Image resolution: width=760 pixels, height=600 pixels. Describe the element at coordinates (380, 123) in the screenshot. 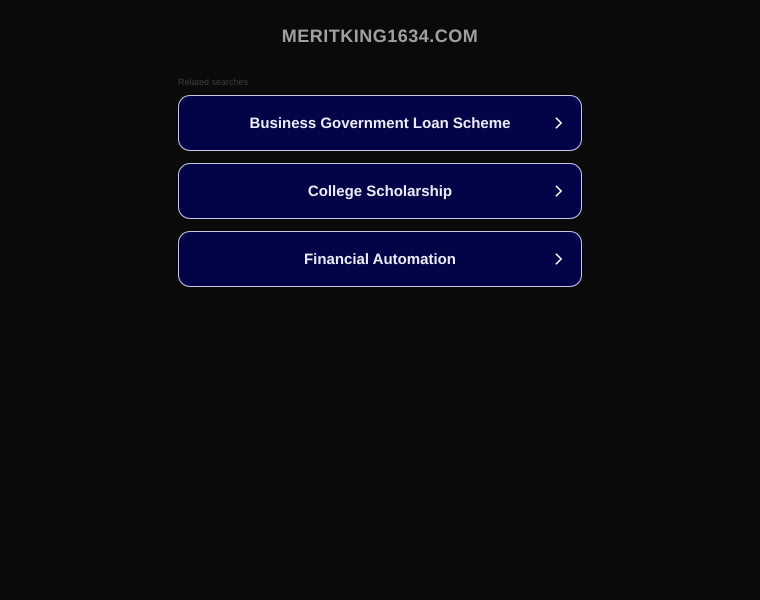

I see `related-search-link: Business Government Loan Scheme` at that location.